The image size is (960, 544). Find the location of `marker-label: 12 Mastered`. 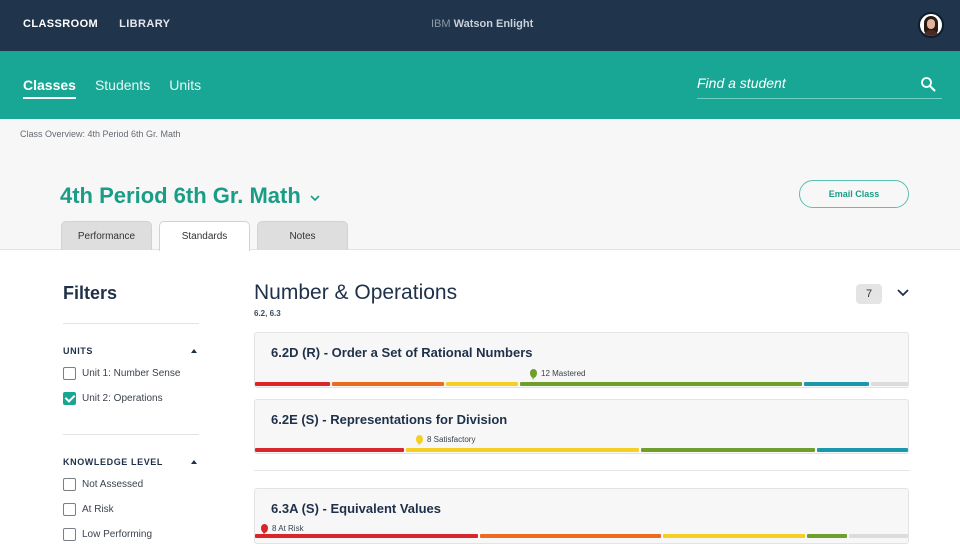

marker-label: 12 Mastered is located at coordinates (563, 373).